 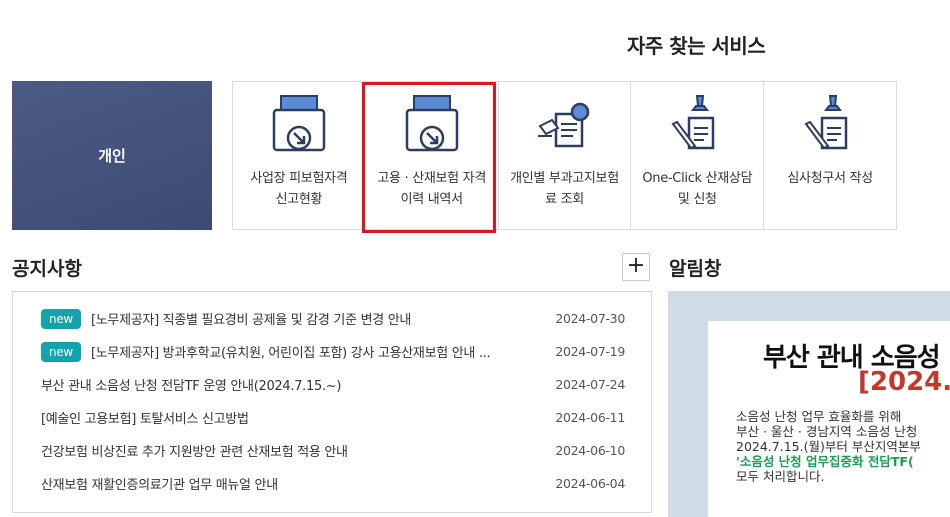 I want to click on services-title: 자주 찾는 서비스, so click(x=696, y=46).